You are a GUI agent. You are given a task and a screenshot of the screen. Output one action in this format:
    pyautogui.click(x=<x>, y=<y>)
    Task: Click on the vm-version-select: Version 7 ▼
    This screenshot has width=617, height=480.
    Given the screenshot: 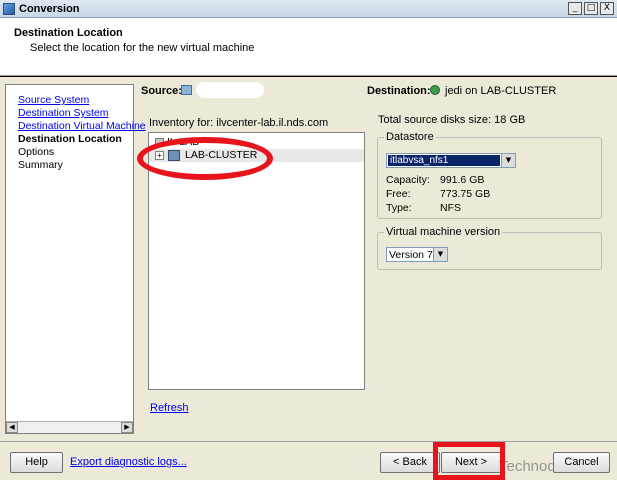 What is the action you would take?
    pyautogui.click(x=417, y=254)
    